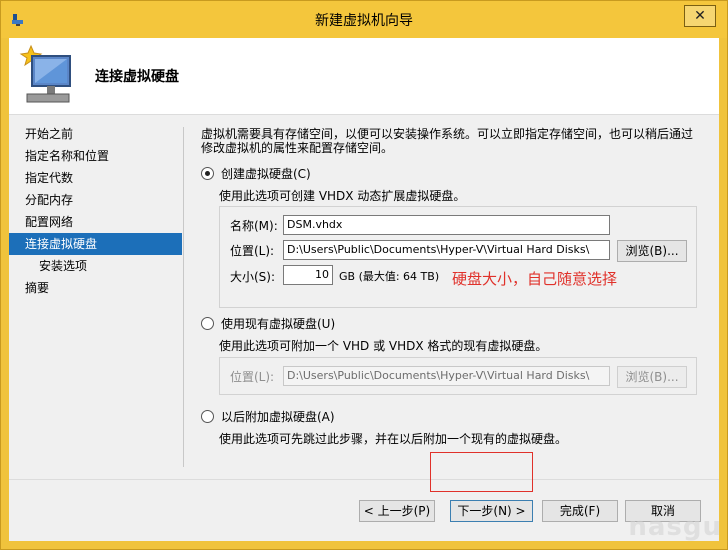 This screenshot has width=728, height=550. I want to click on next-button-highlight, so click(481, 472).